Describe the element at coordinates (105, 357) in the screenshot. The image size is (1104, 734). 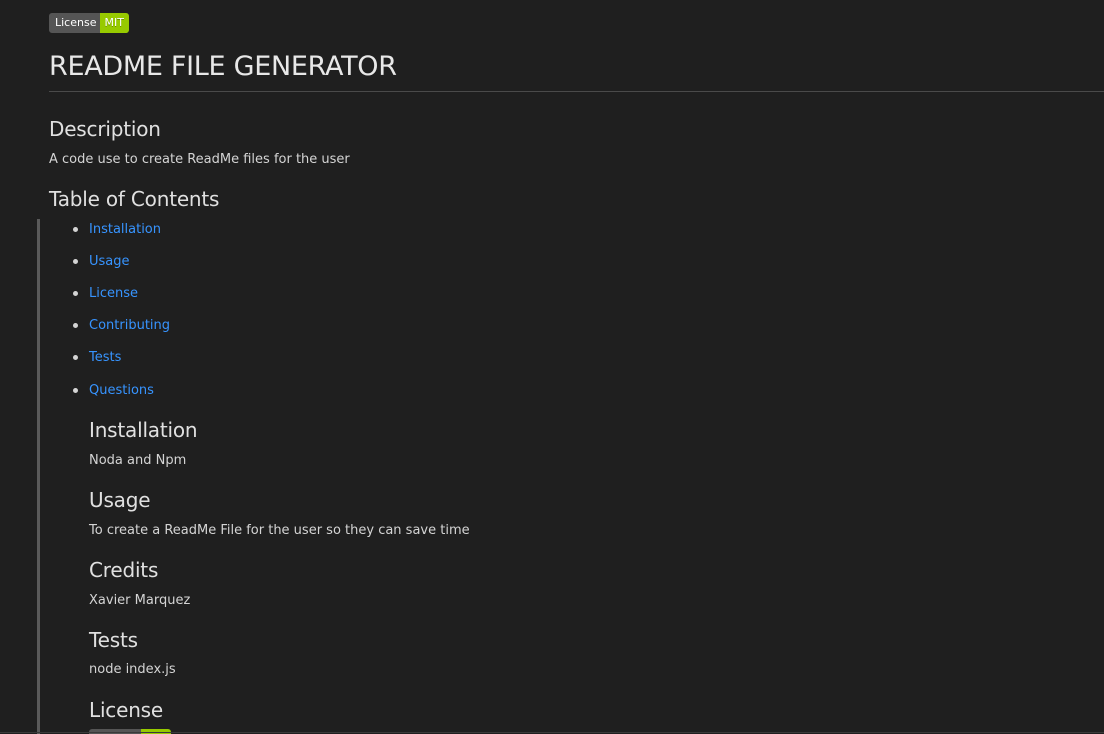
I see `toc-link-tests: Tests` at that location.